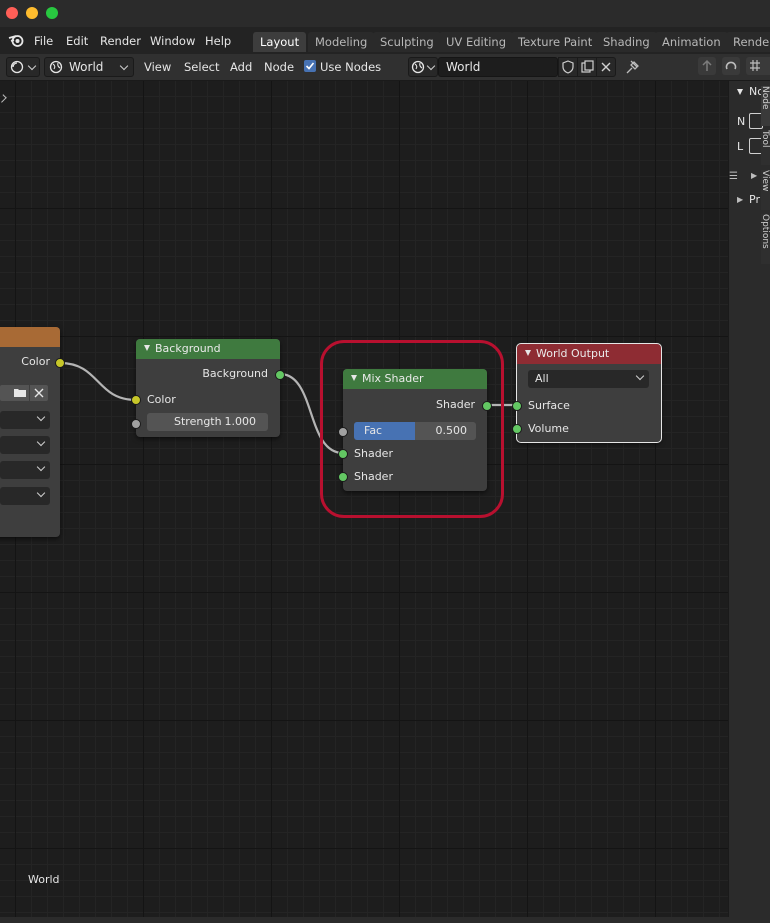  Describe the element at coordinates (731, 66) in the screenshot. I see `snap-magnet-icon` at that location.